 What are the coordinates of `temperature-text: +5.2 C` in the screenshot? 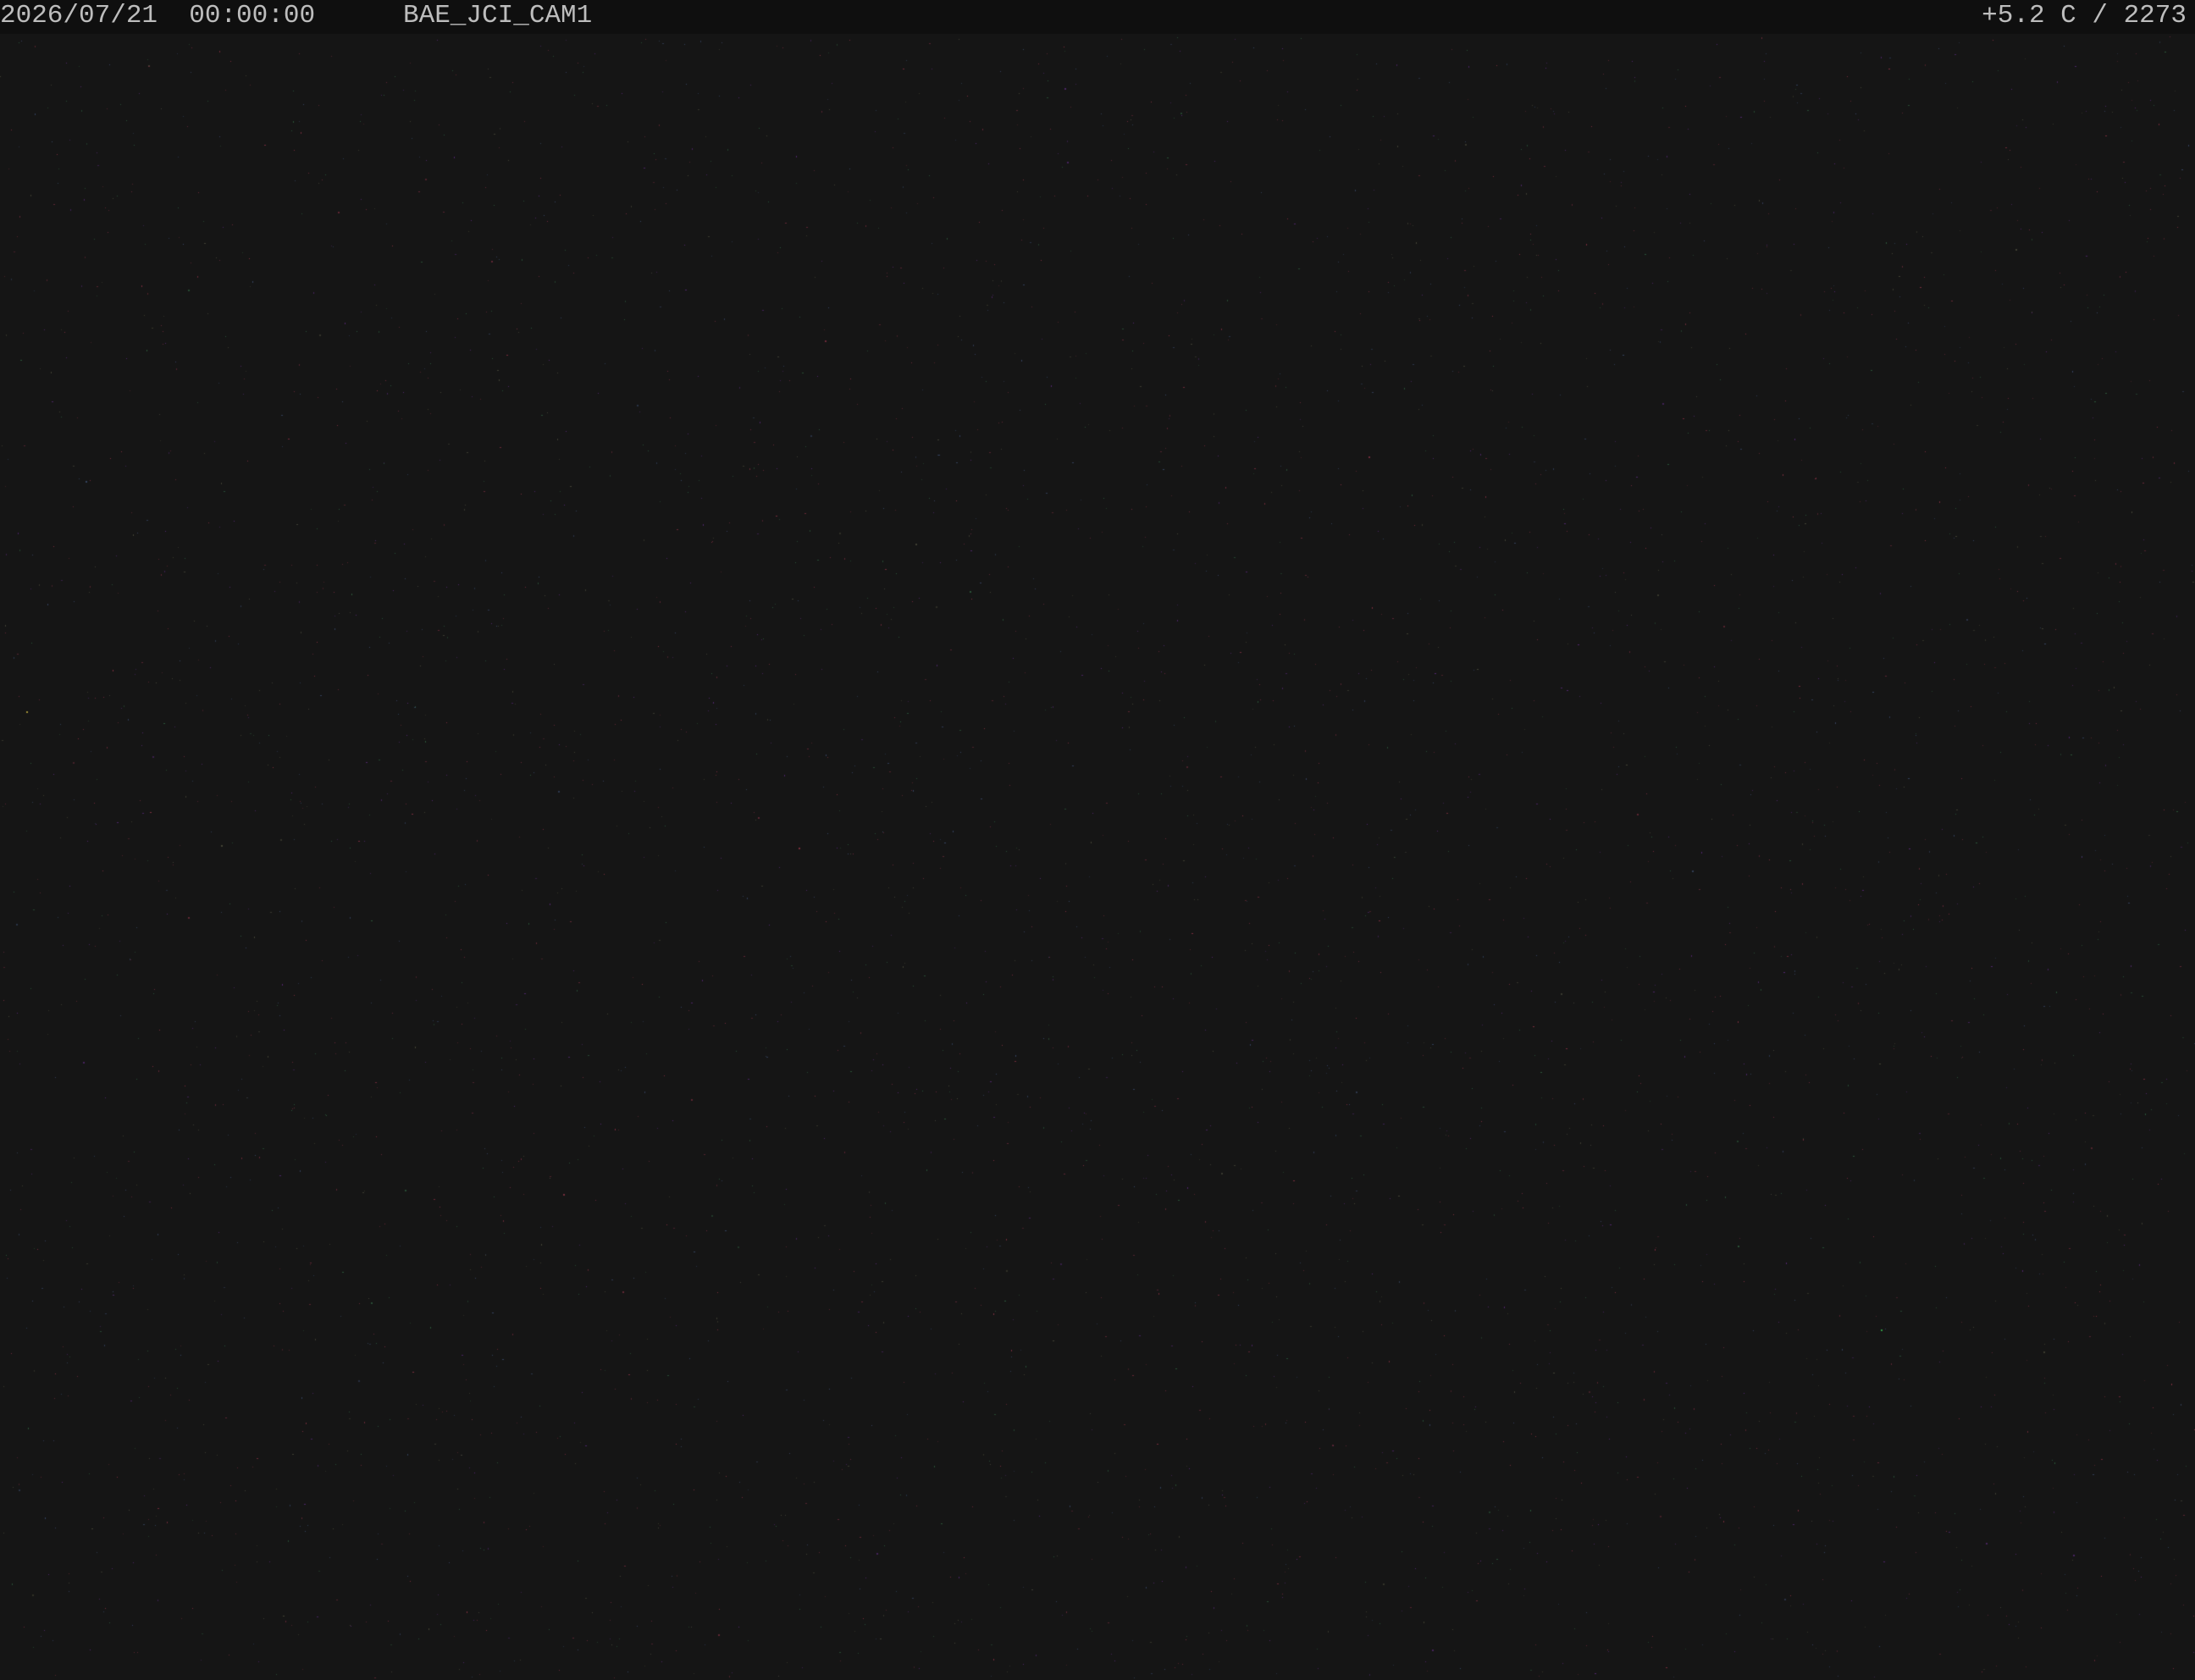 It's located at (2029, 15).